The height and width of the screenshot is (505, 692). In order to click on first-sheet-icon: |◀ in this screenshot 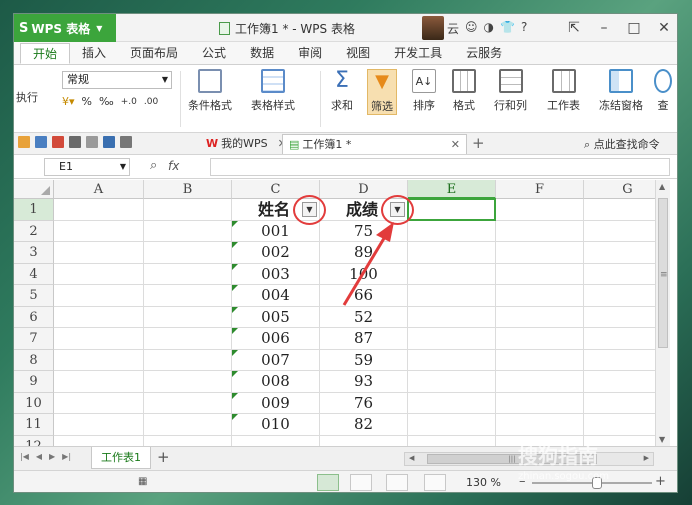, I will do `click(24, 456)`.